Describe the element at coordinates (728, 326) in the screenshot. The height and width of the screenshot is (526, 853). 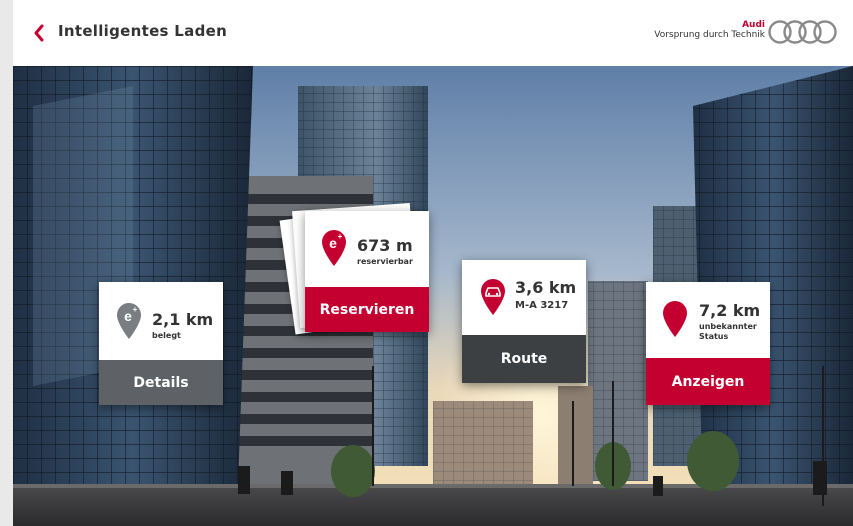
I see `status-label-line1: unbekannter` at that location.